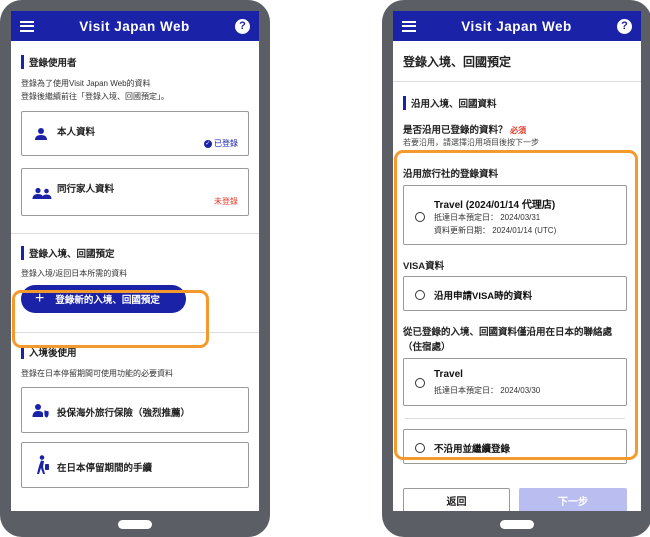 Image resolution: width=650 pixels, height=537 pixels. Describe the element at coordinates (110, 319) in the screenshot. I see `highlight-new-registration` at that location.